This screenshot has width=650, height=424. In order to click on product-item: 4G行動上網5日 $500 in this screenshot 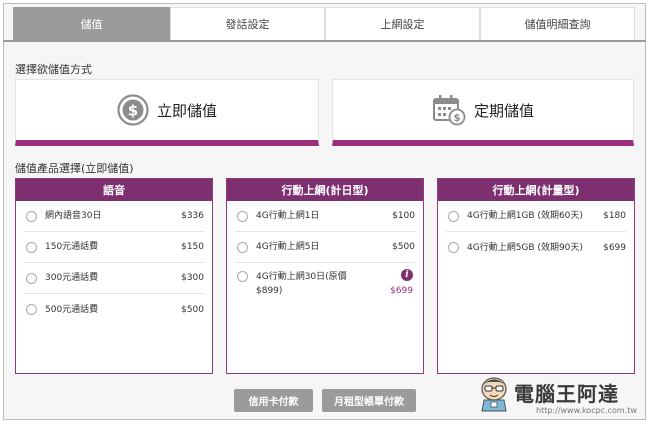, I will do `click(325, 247)`.